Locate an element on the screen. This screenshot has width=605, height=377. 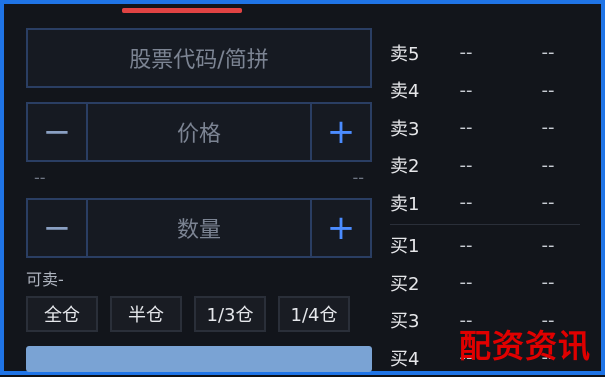
price-limits: -- -- is located at coordinates (199, 179).